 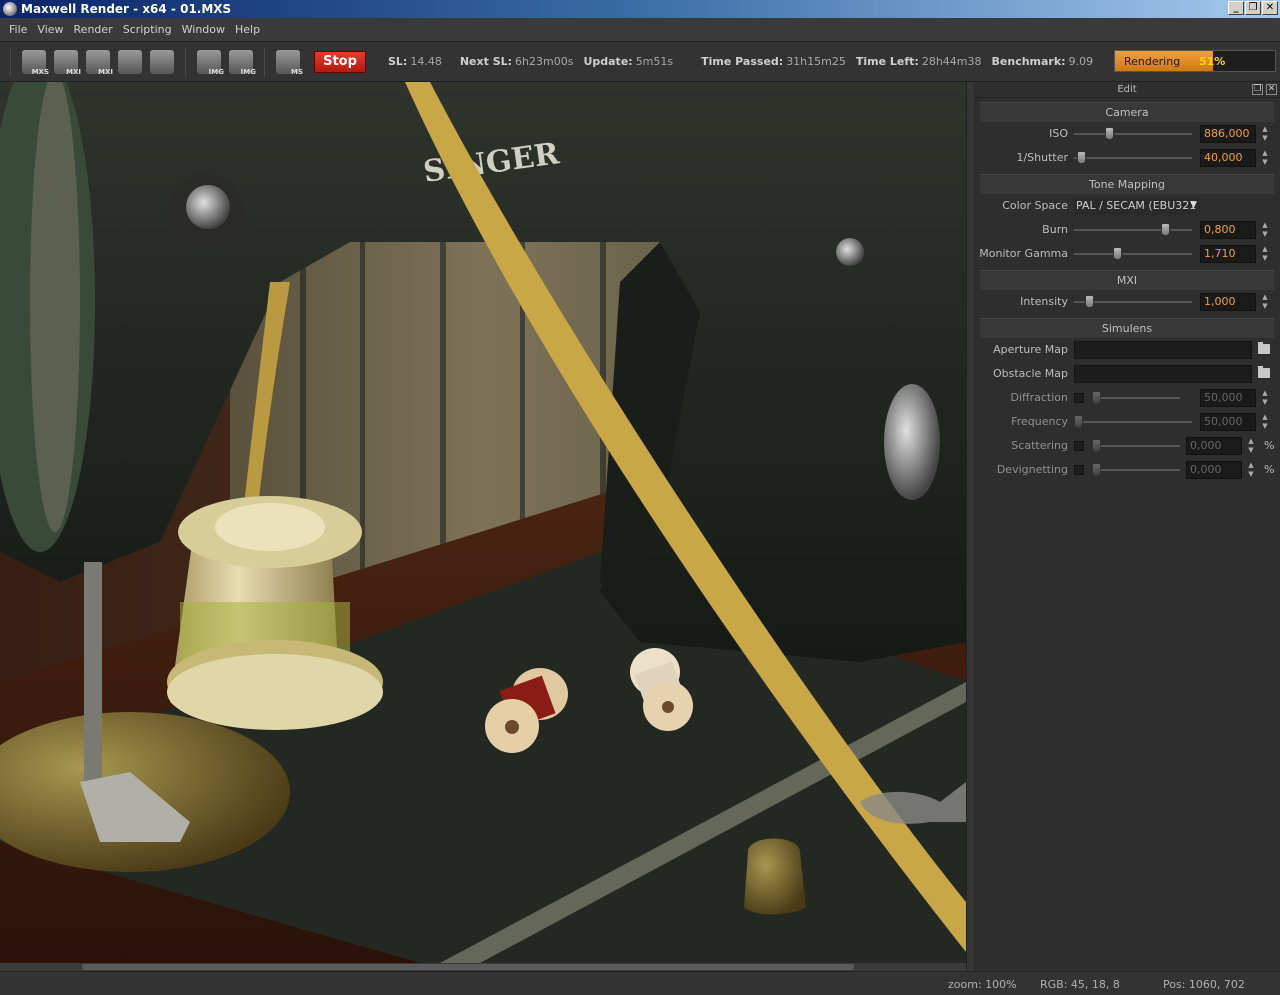 I want to click on menu-window: Window, so click(x=203, y=29).